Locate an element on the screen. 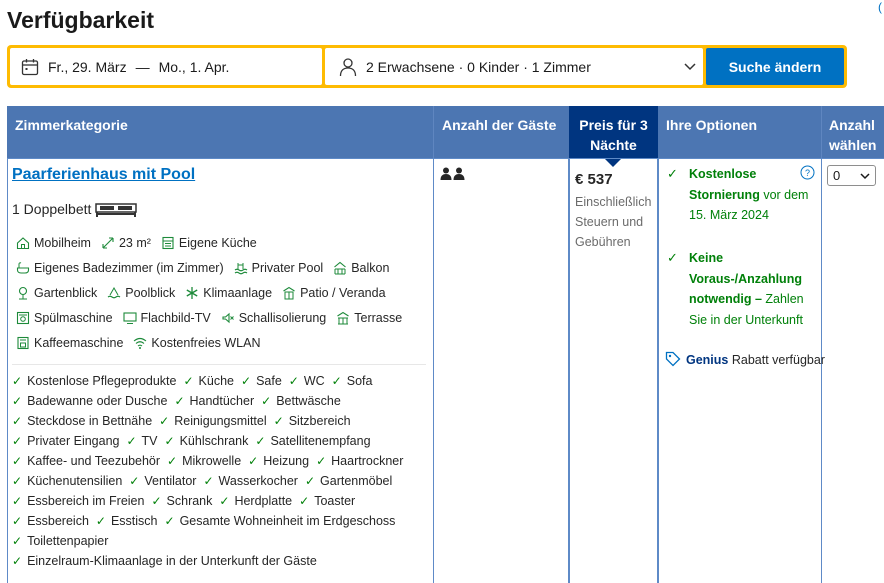  room-quantity-value: 0 is located at coordinates (837, 175).